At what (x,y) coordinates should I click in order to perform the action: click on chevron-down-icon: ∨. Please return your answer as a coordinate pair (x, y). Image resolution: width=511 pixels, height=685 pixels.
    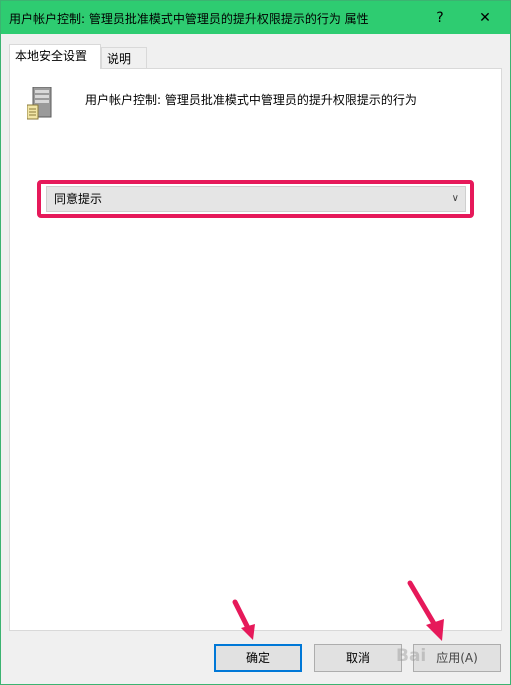
    Looking at the image, I should click on (455, 198).